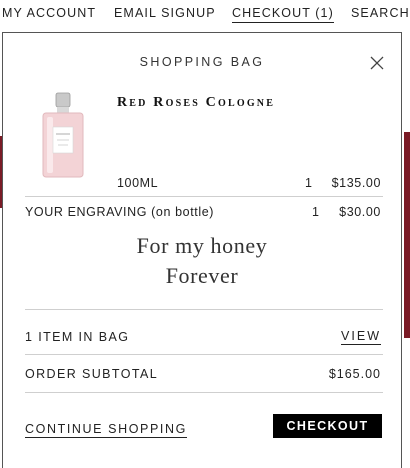  I want to click on engraving-text-line-2: Forever, so click(202, 275).